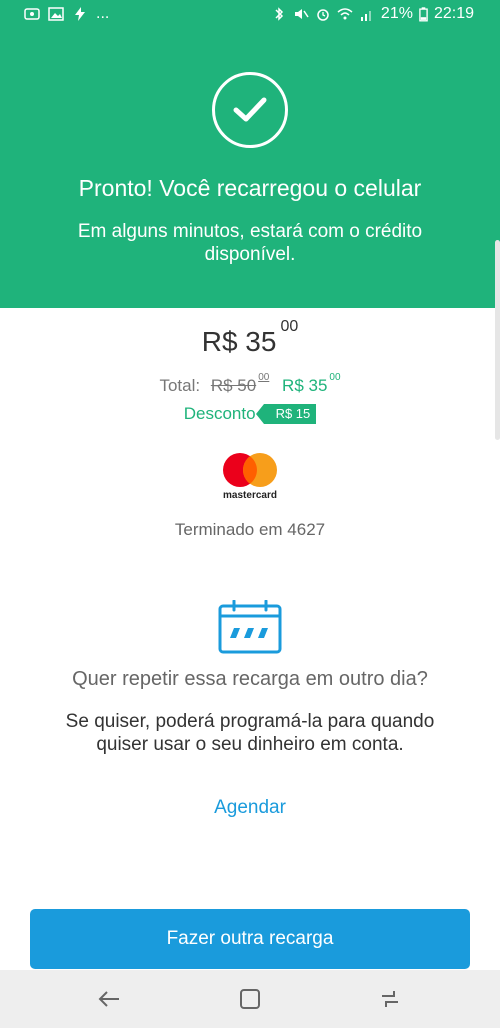 The height and width of the screenshot is (1028, 500). I want to click on calendar-icon, so click(250, 627).